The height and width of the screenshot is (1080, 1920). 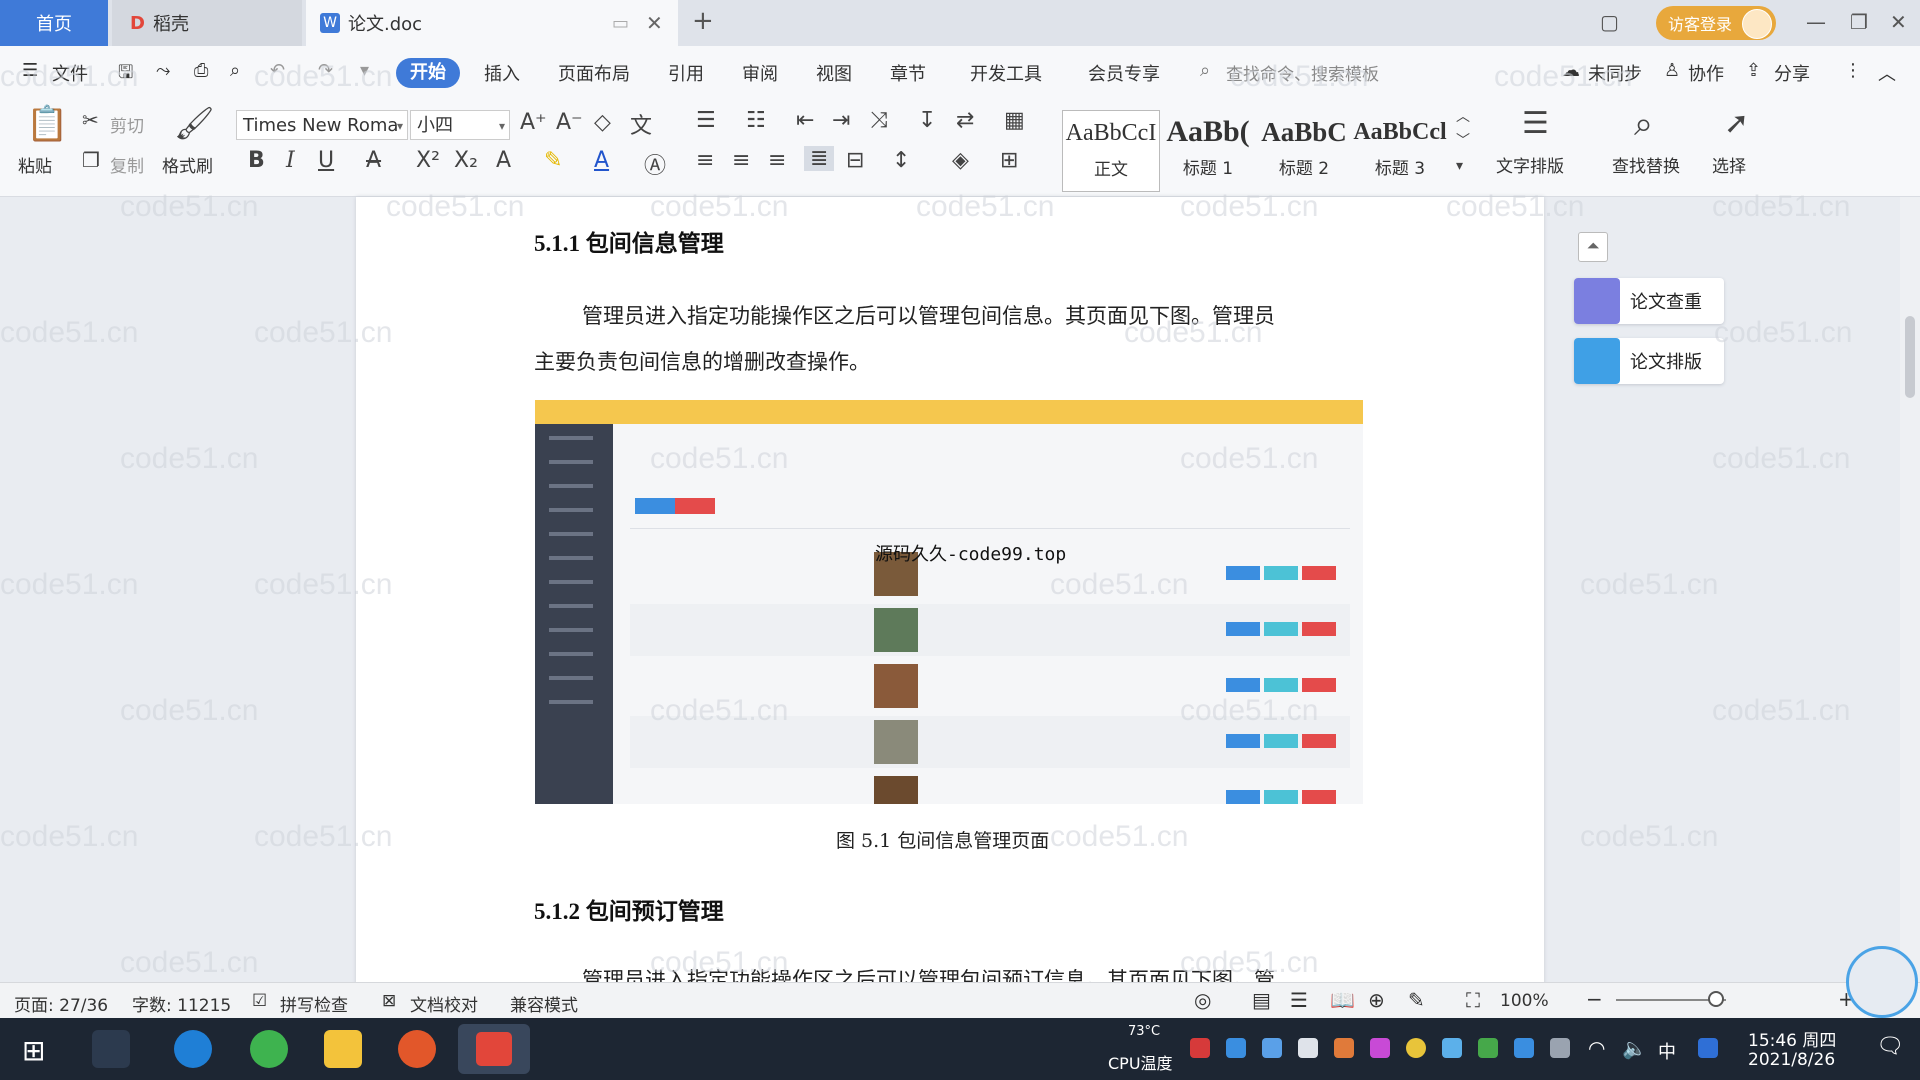 I want to click on show-marks-icon: ⇄, so click(x=965, y=120).